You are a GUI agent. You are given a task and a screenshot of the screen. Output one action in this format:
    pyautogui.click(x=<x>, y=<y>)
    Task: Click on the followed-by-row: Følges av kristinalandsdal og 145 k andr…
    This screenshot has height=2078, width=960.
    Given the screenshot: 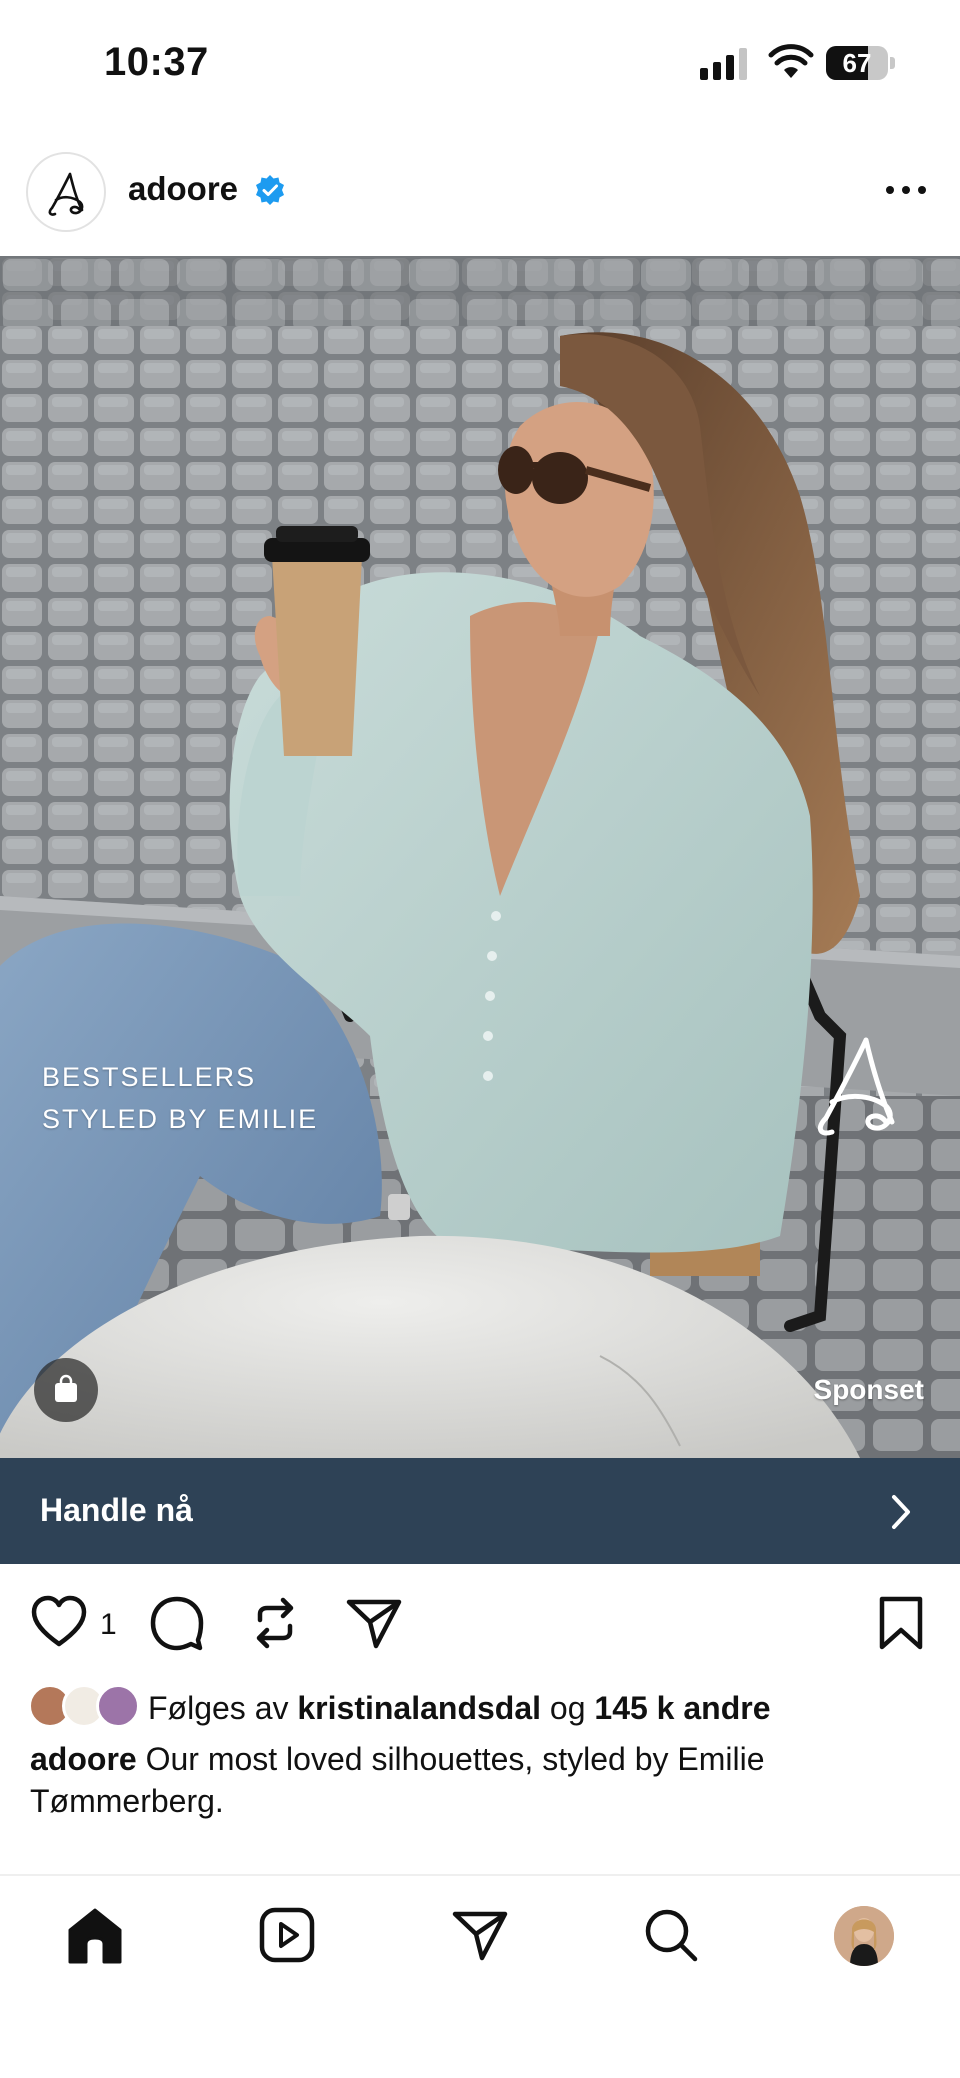 What is the action you would take?
    pyautogui.click(x=480, y=1708)
    